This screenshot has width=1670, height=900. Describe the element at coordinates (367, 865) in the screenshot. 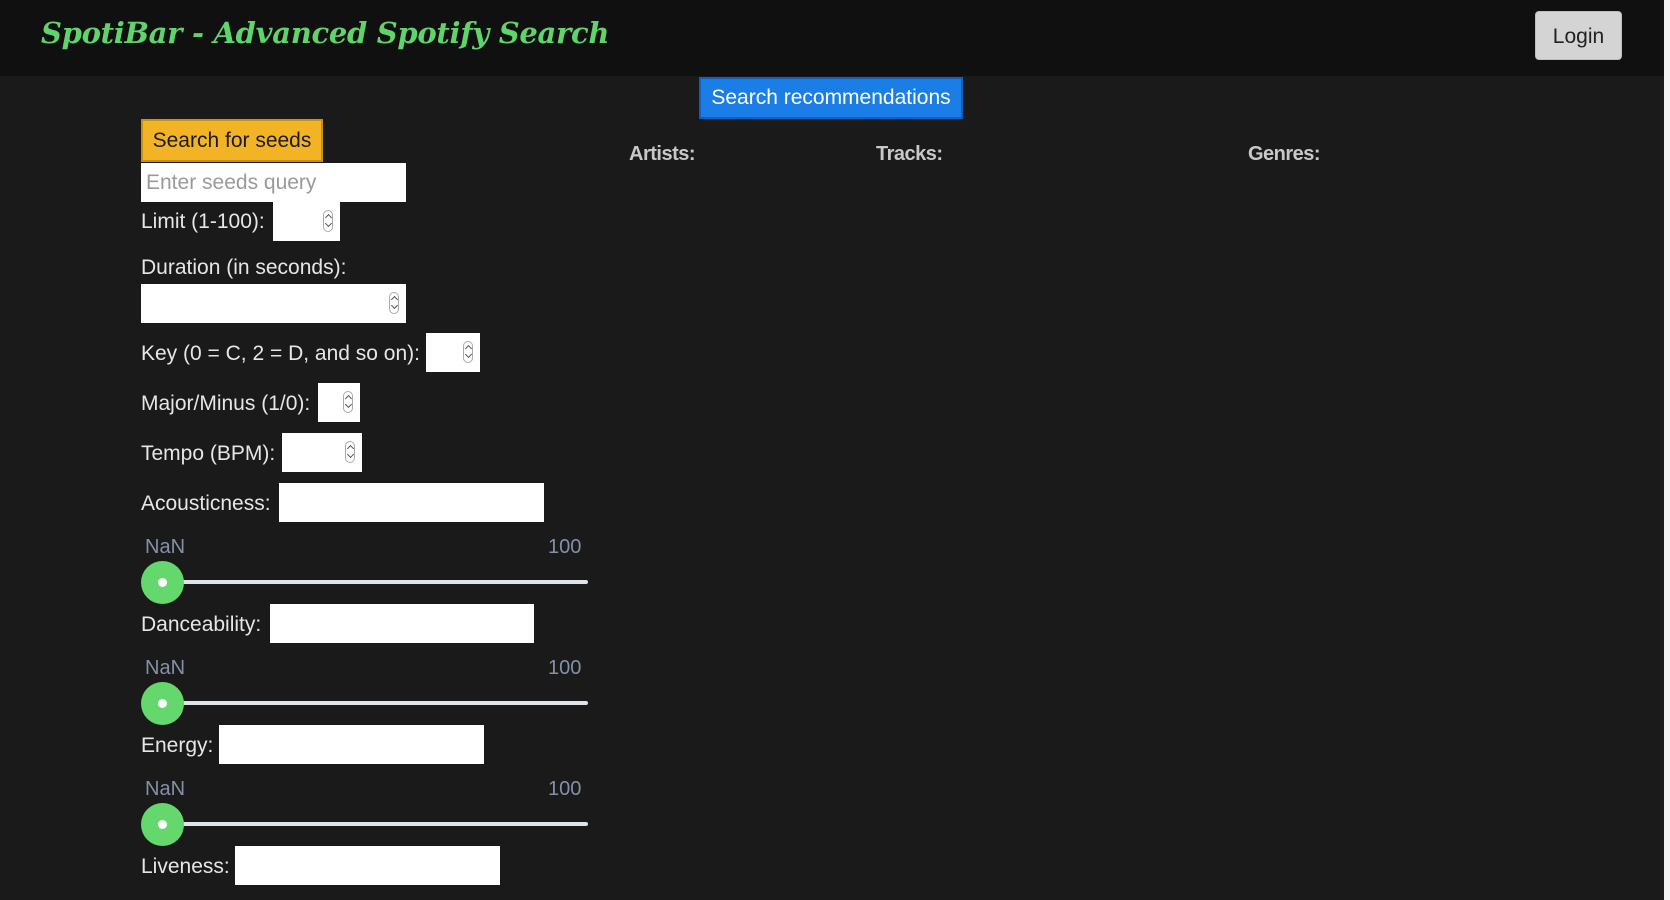

I see `liveness-input` at that location.